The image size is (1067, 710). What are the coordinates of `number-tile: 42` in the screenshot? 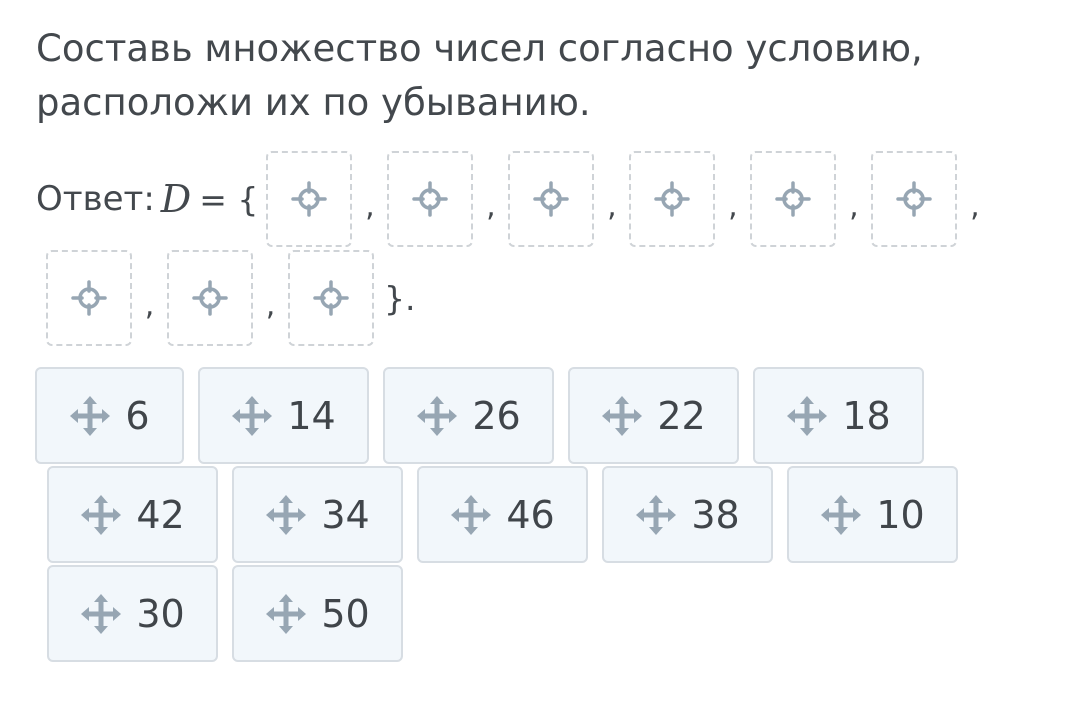 It's located at (132, 514).